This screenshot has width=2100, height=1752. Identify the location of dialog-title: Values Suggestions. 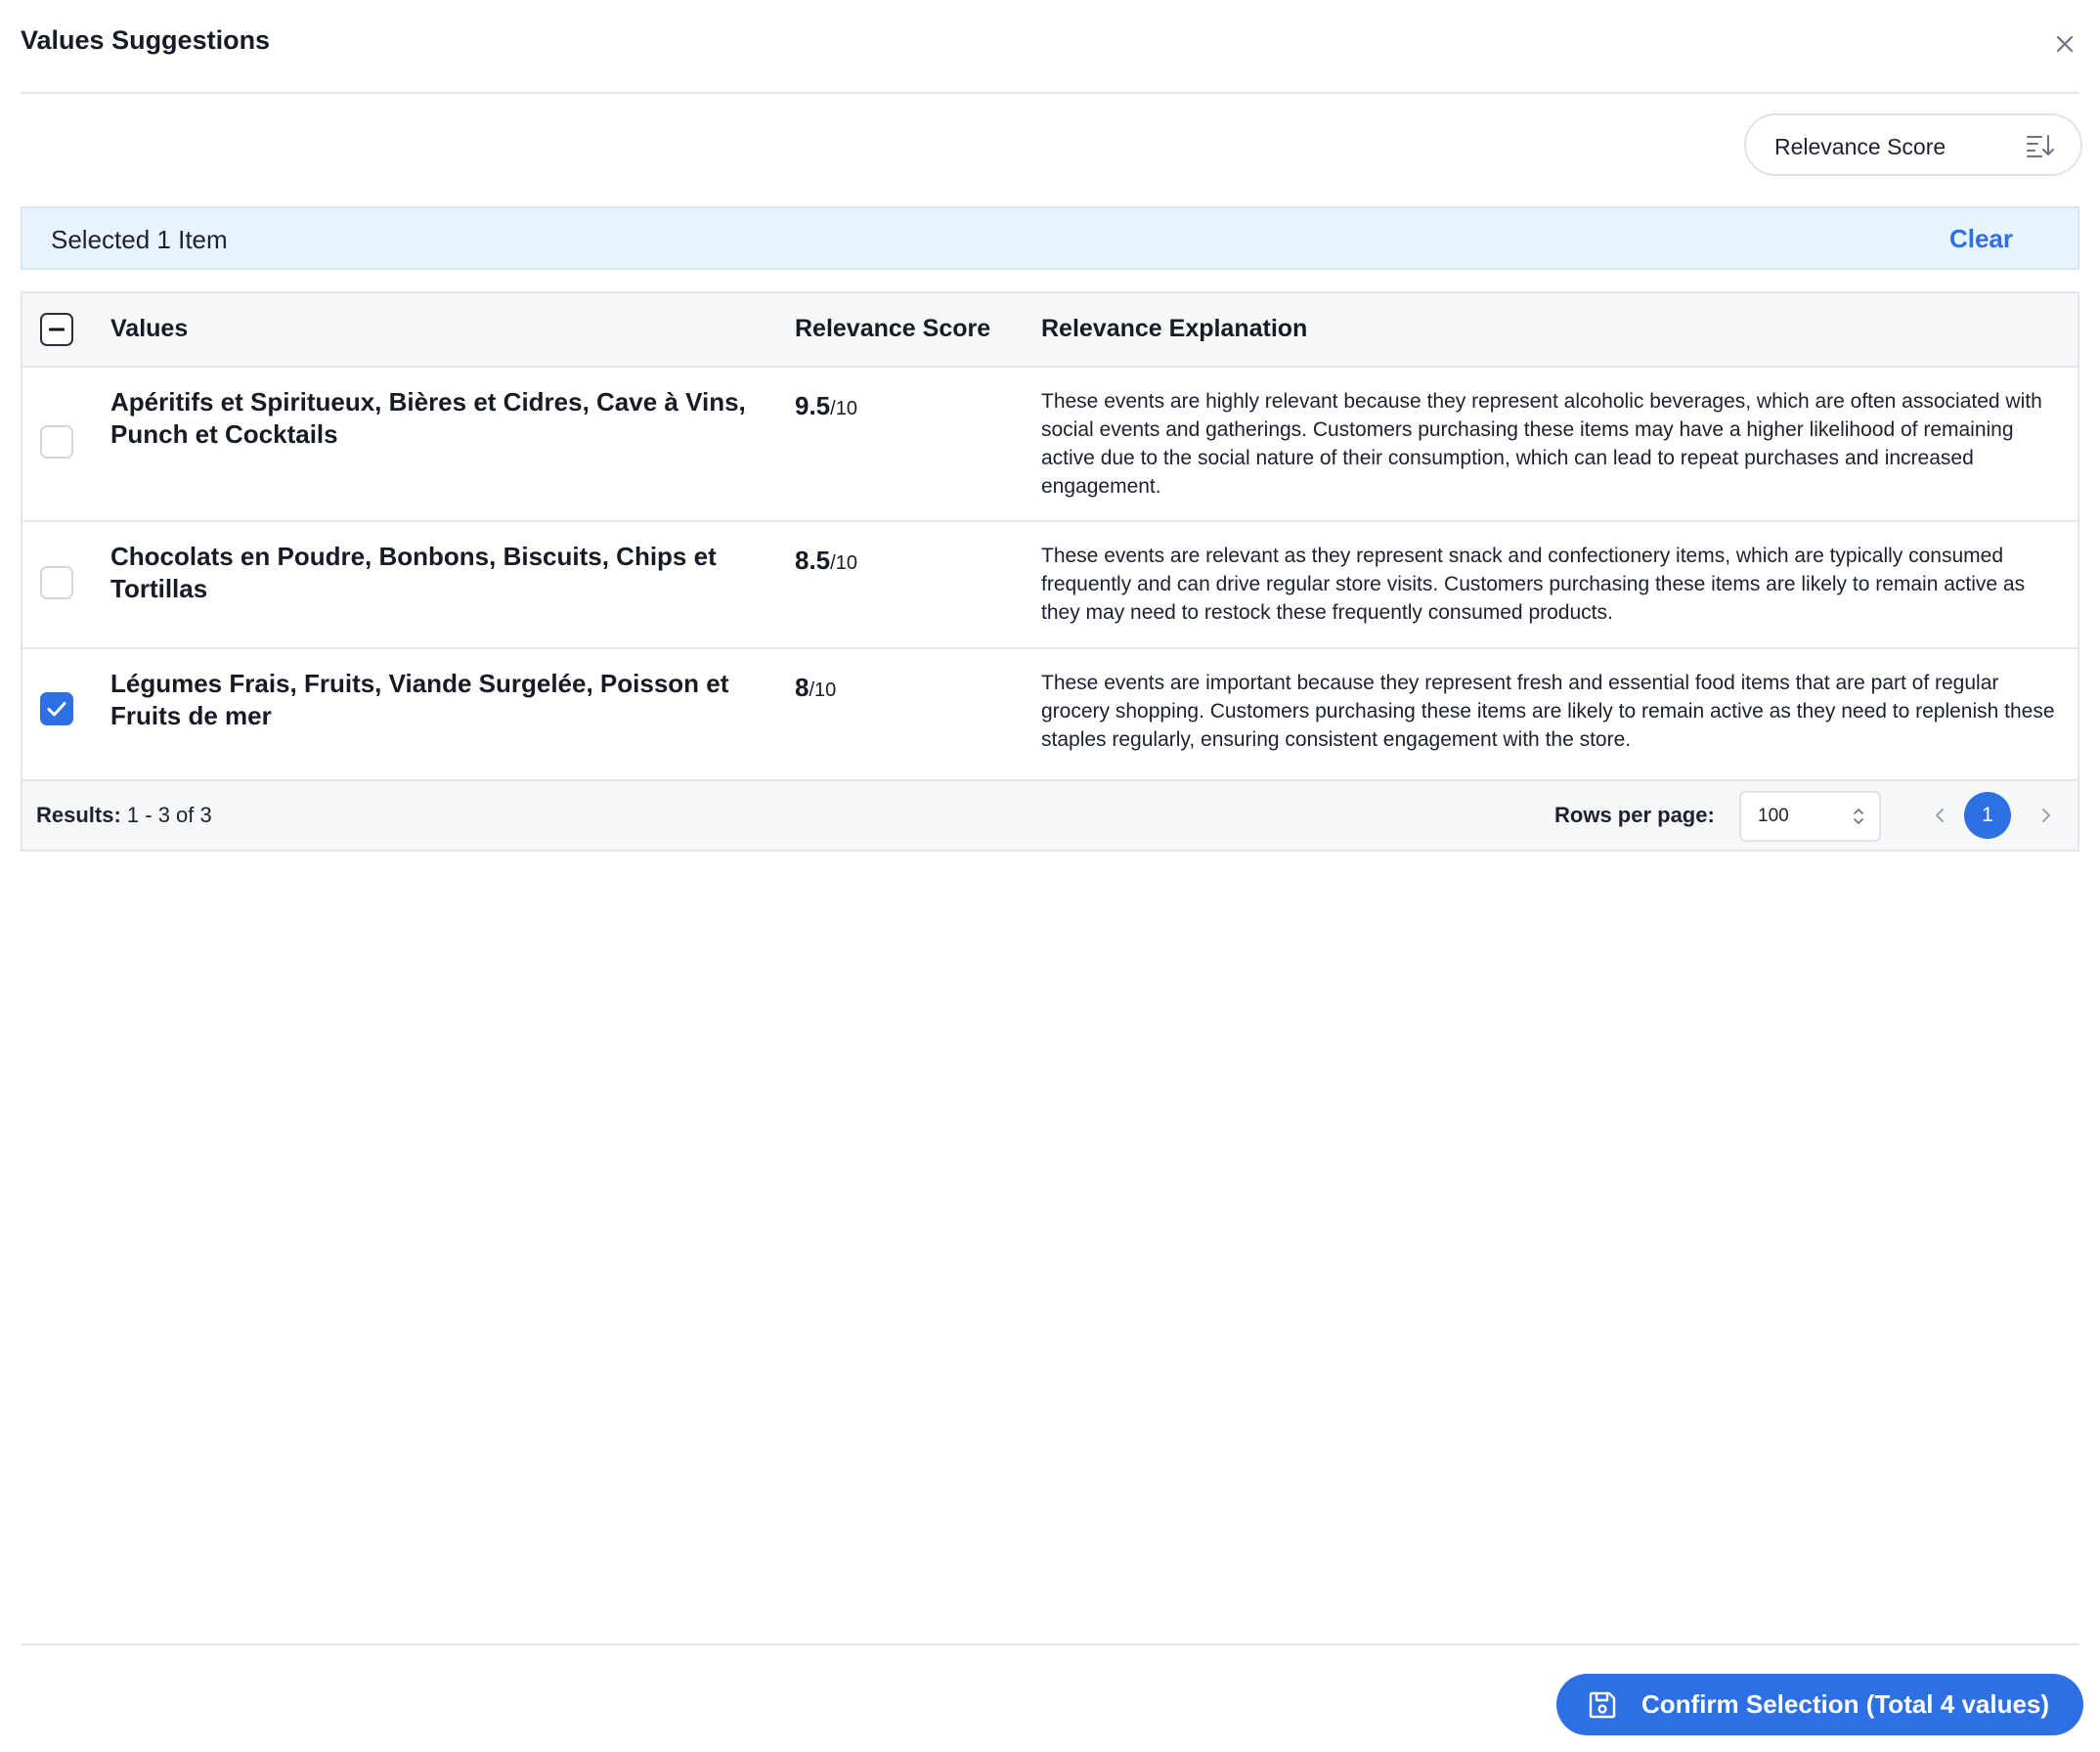
(146, 40).